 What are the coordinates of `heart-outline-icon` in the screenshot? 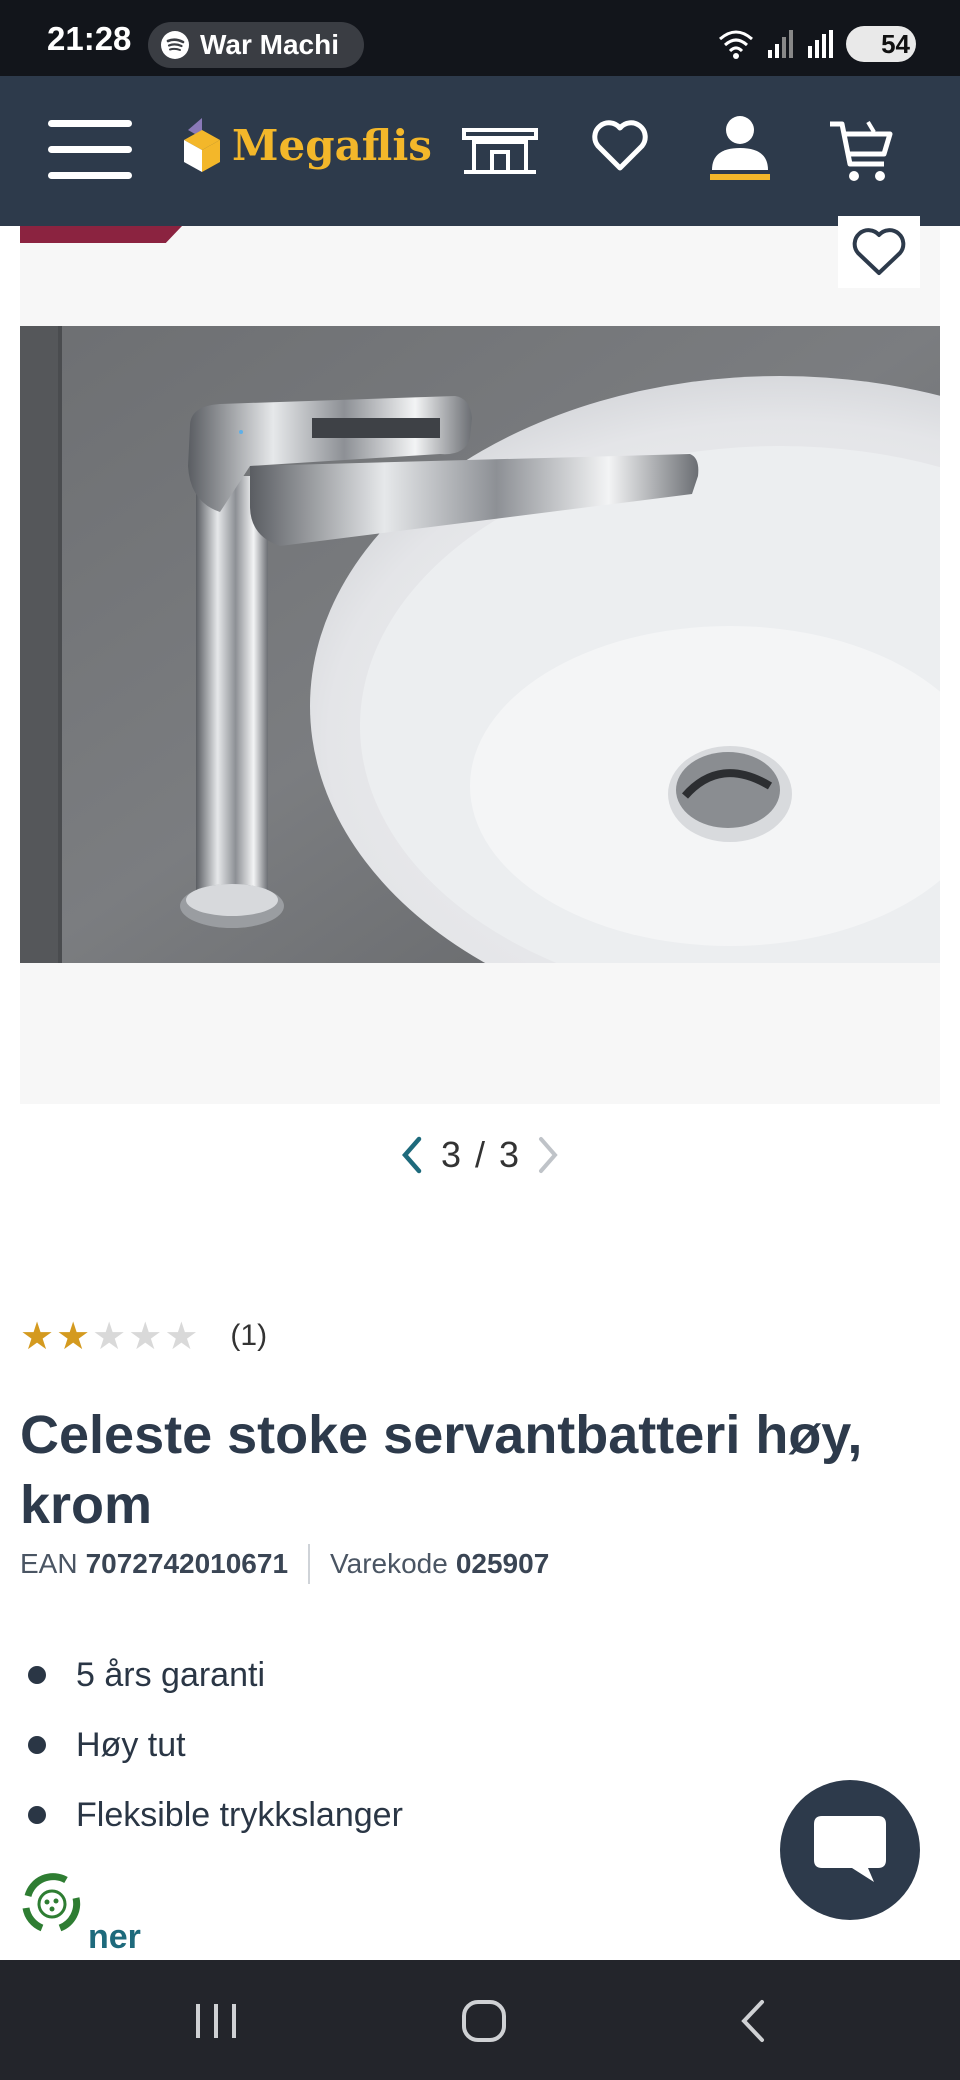 It's located at (879, 251).